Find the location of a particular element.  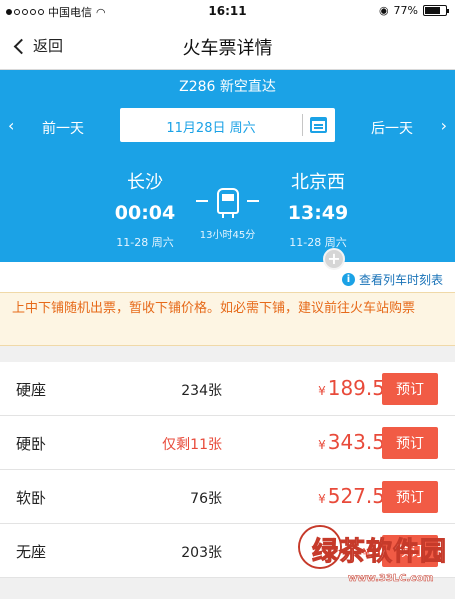

arrival-date: 11-28 周六 is located at coordinates (318, 242).